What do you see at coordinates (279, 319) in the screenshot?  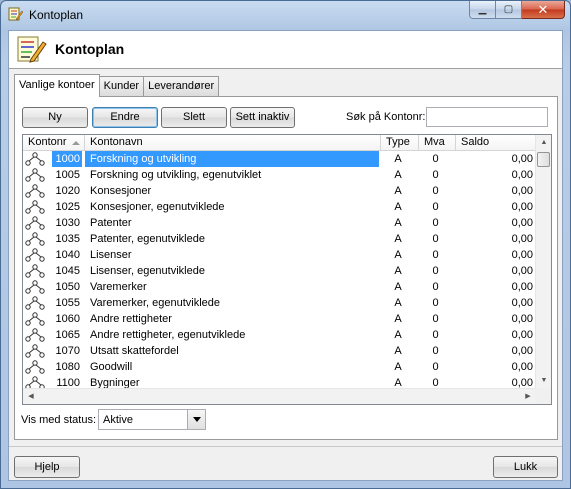 I see `table-row: 1060 Andre rettigheter A 0 0,00` at bounding box center [279, 319].